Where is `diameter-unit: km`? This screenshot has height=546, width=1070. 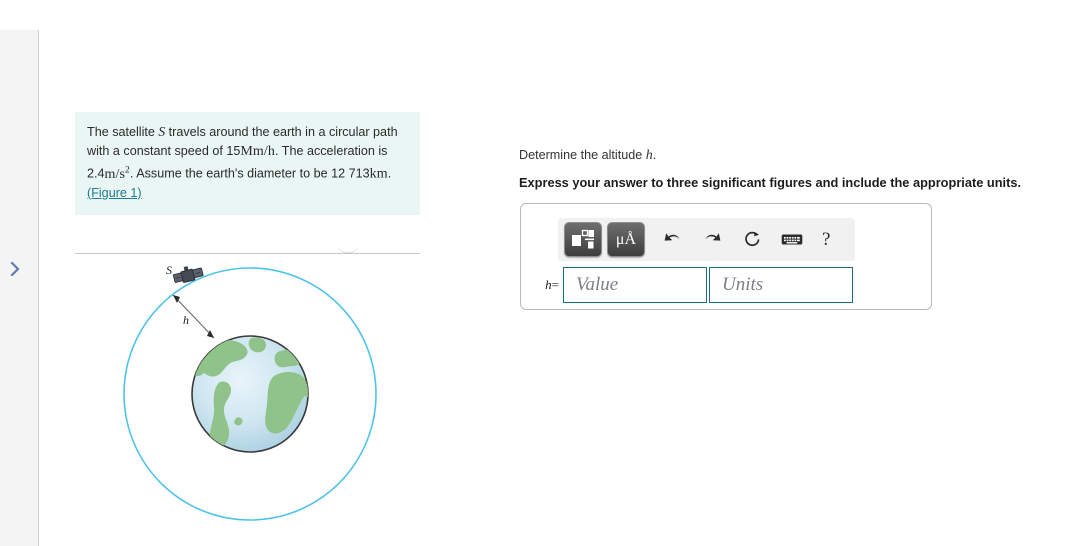
diameter-unit: km is located at coordinates (378, 174).